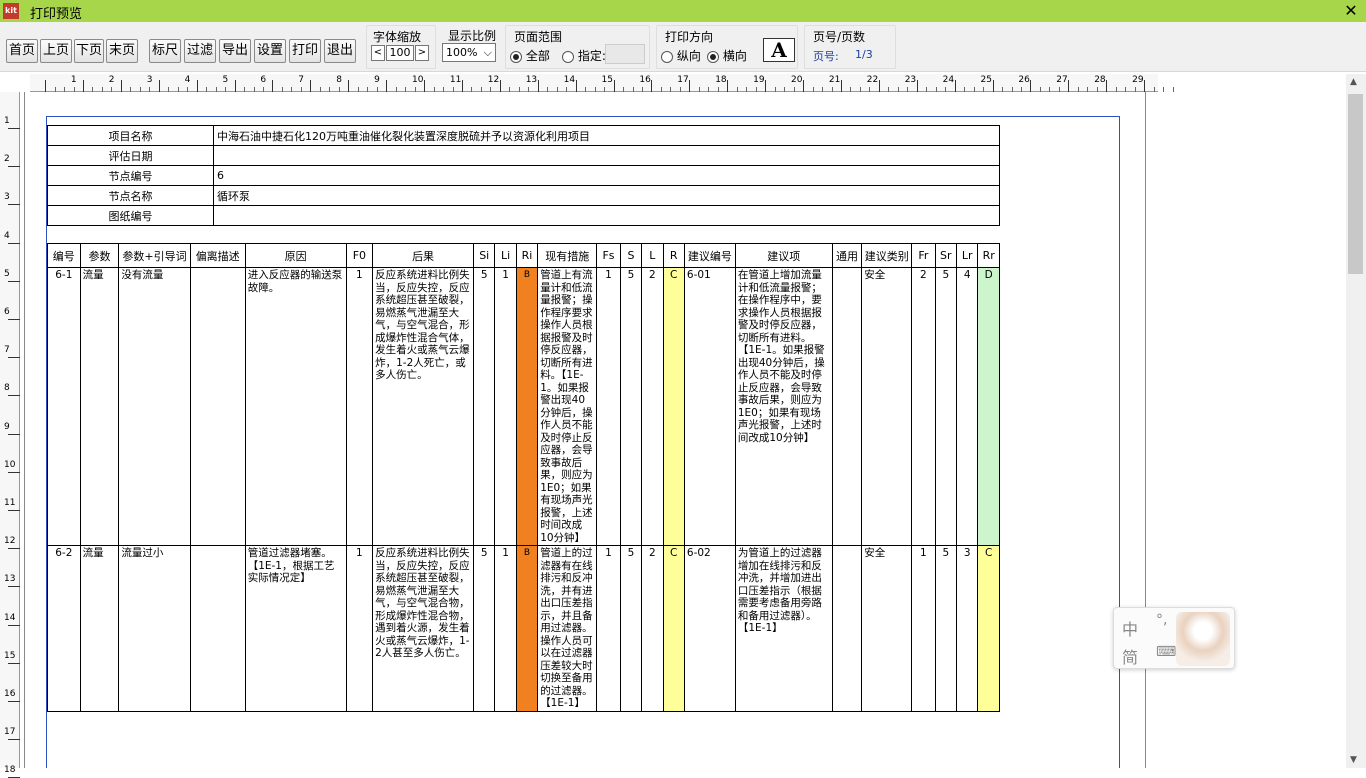  Describe the element at coordinates (339, 80) in the screenshot. I see `ruler-tick-label: 8` at that location.